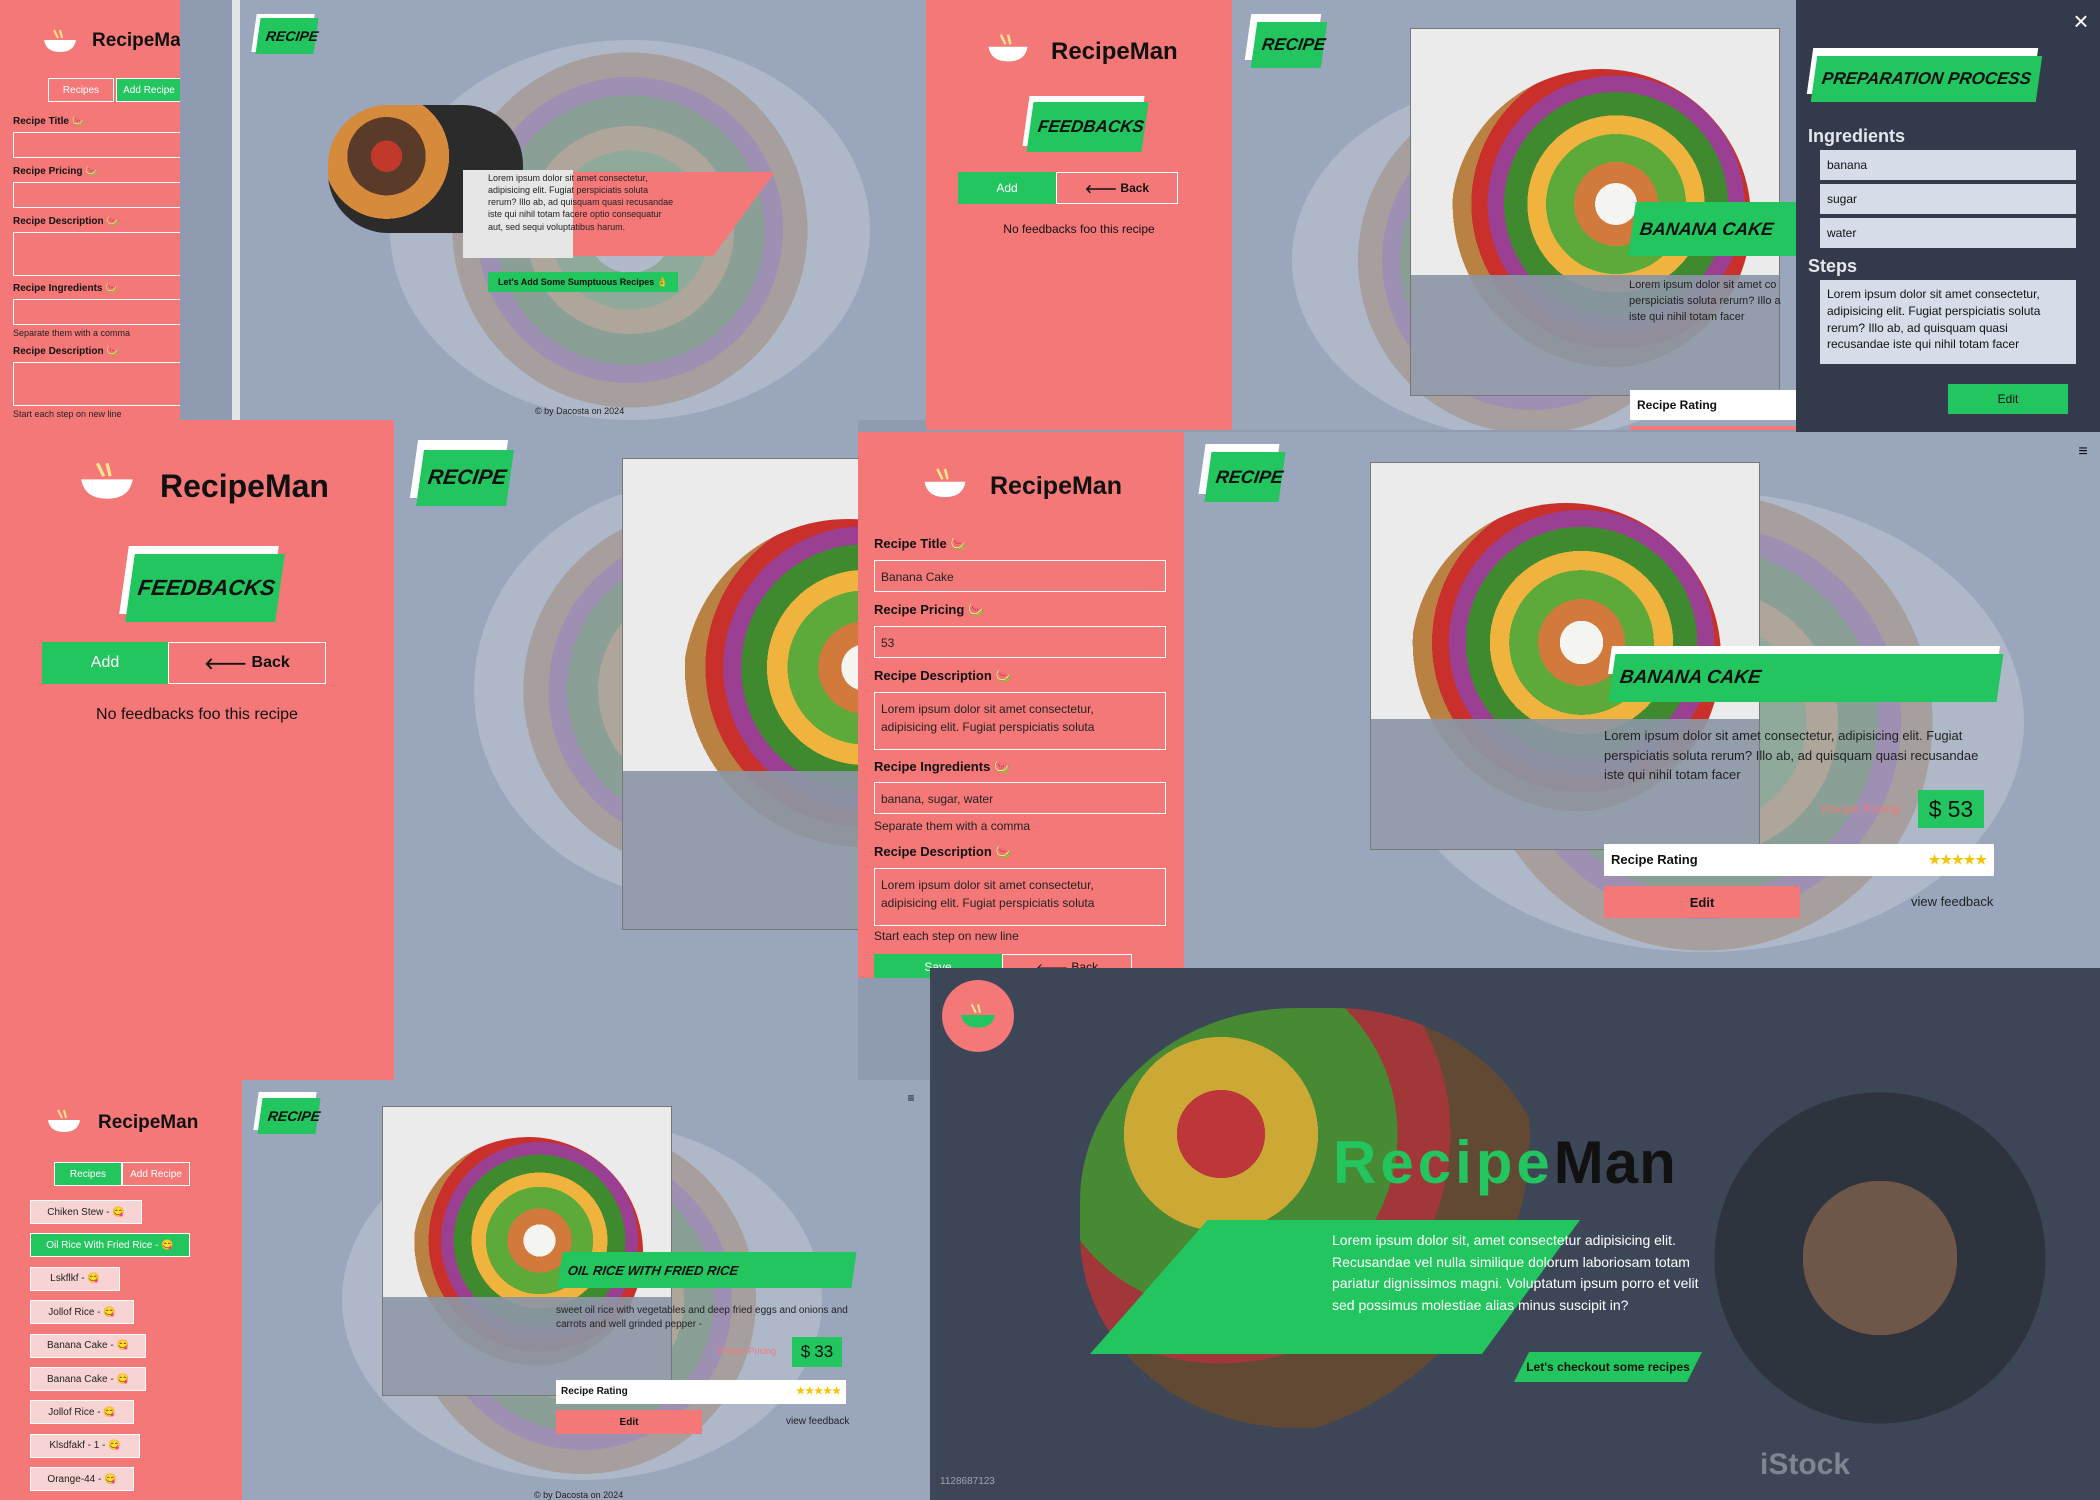 Image resolution: width=2100 pixels, height=1500 pixels. I want to click on stock-id: 1128687123, so click(967, 1481).